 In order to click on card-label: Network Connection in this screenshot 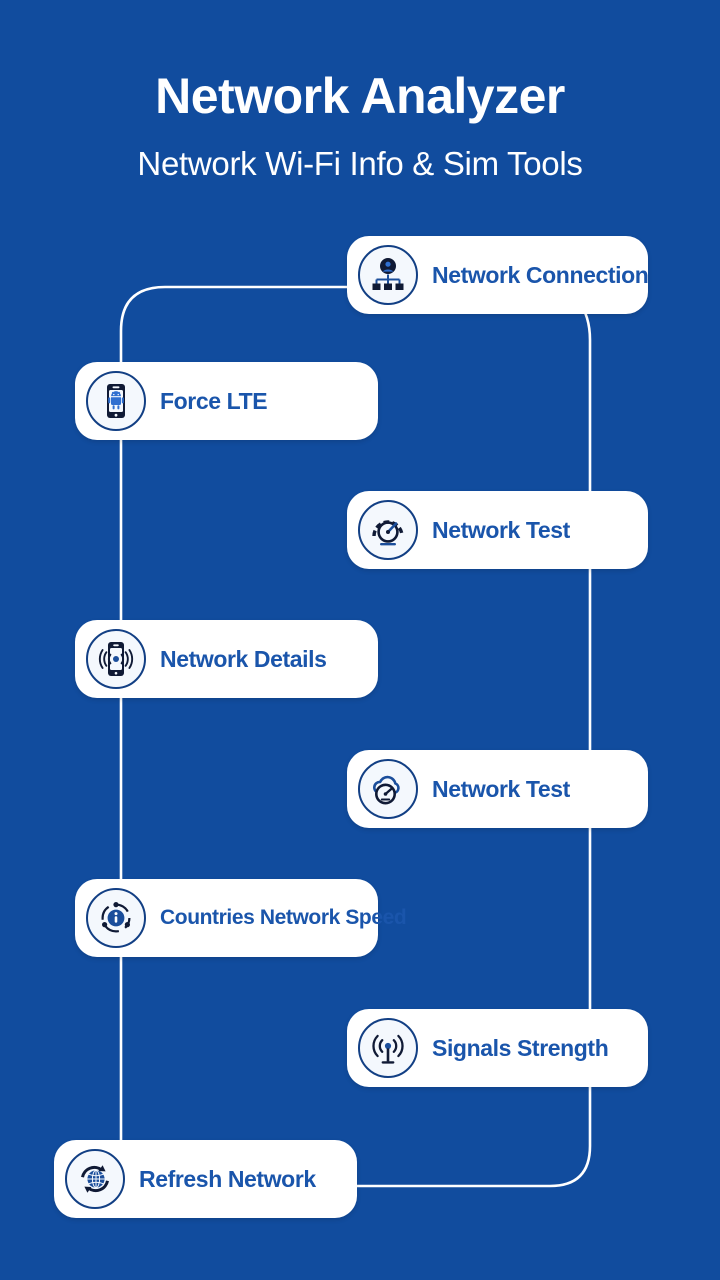, I will do `click(540, 274)`.